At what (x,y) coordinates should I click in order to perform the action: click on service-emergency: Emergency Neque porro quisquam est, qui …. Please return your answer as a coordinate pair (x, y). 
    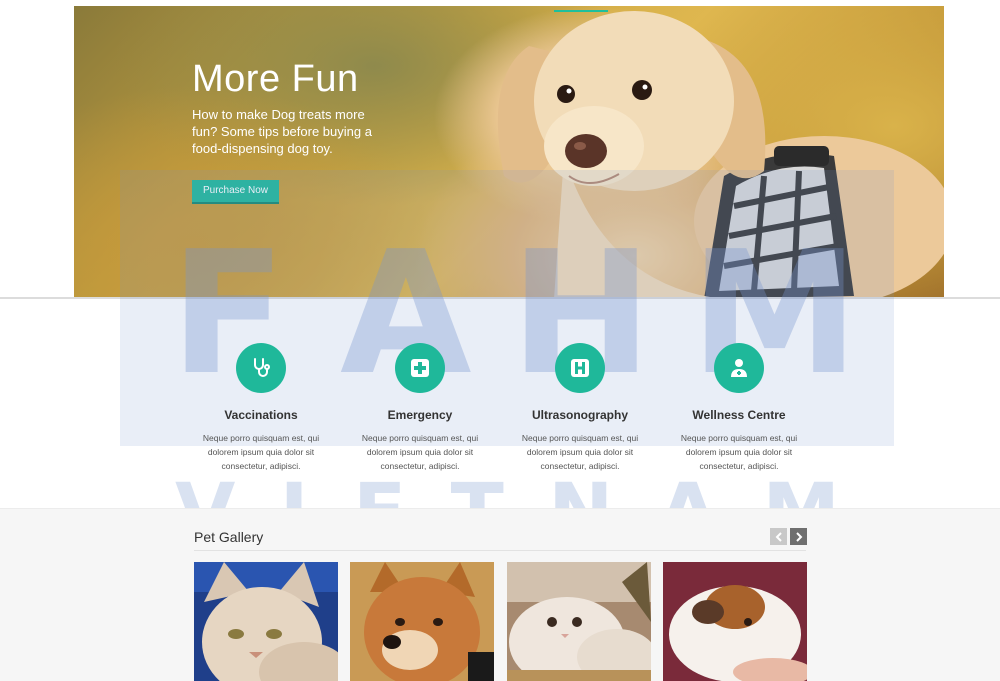
    Looking at the image, I should click on (420, 408).